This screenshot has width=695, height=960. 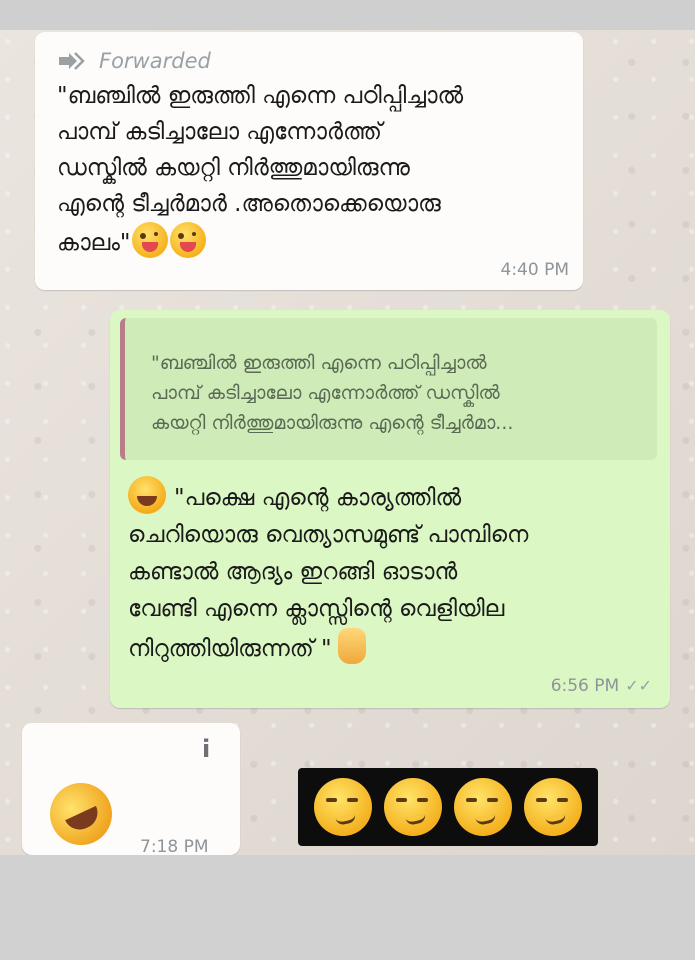 What do you see at coordinates (351, 646) in the screenshot?
I see `victory-hand-icon` at bounding box center [351, 646].